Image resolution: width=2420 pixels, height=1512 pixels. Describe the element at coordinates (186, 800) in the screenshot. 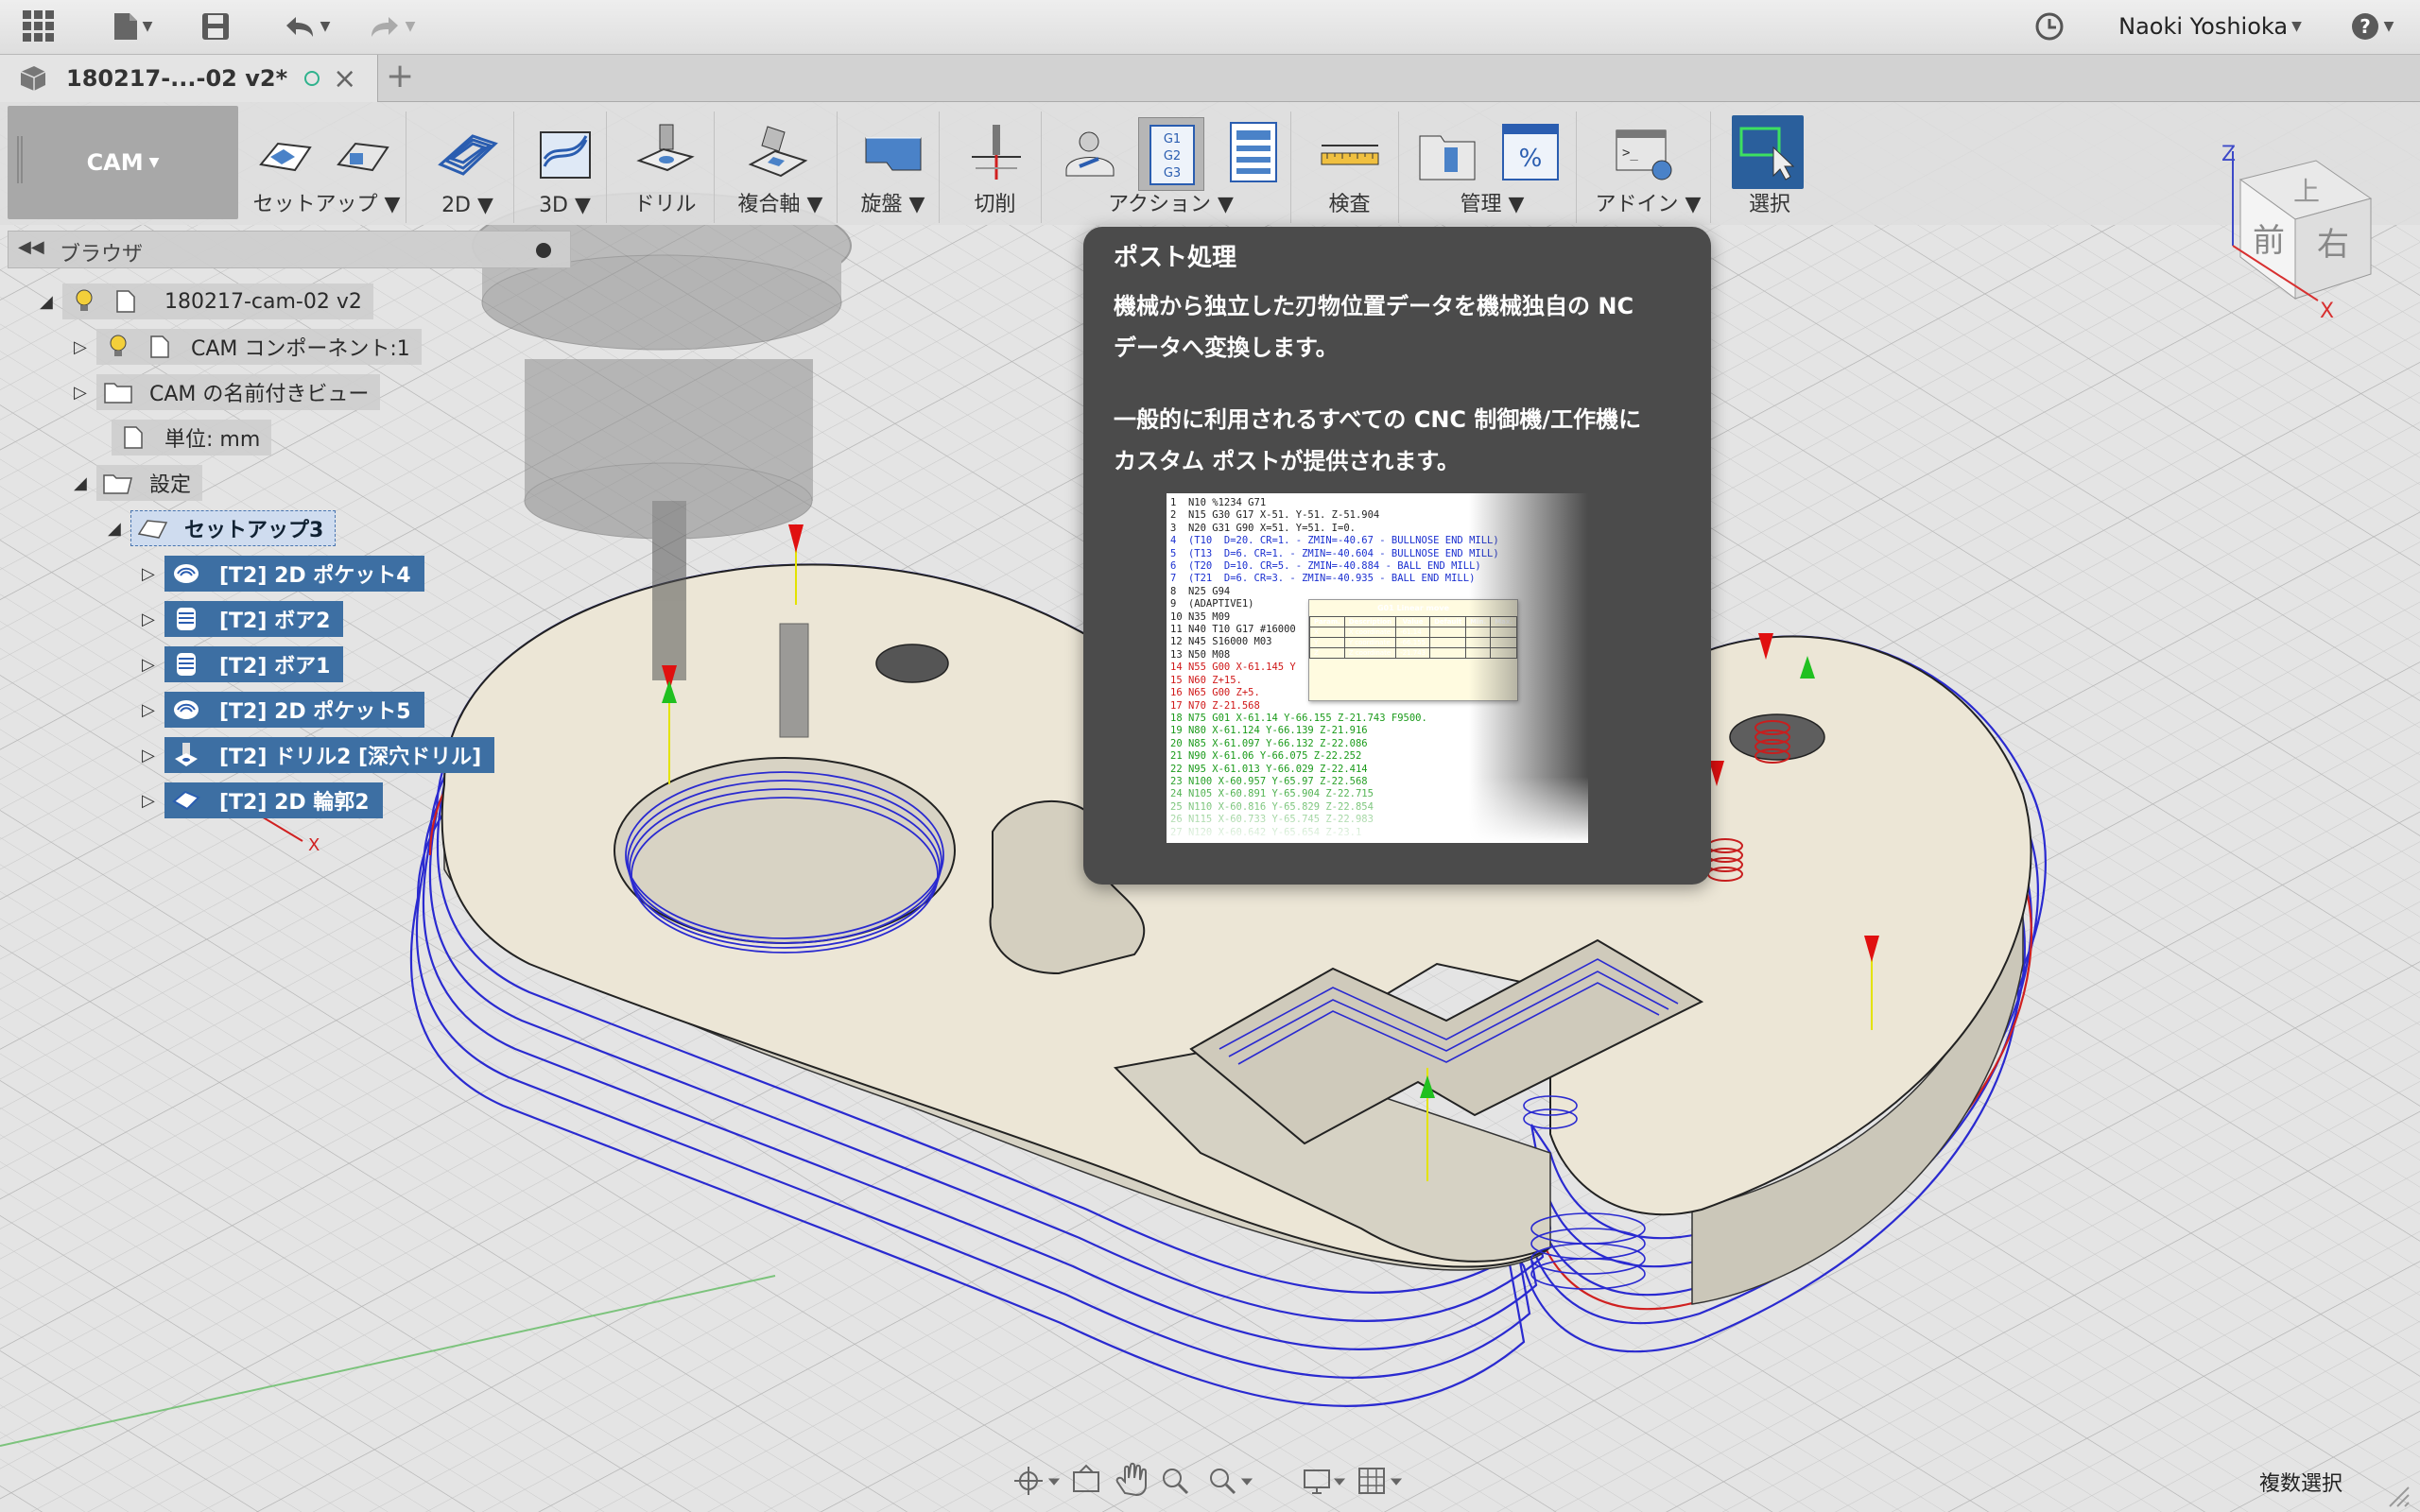

I see `2d-contour-icon` at that location.